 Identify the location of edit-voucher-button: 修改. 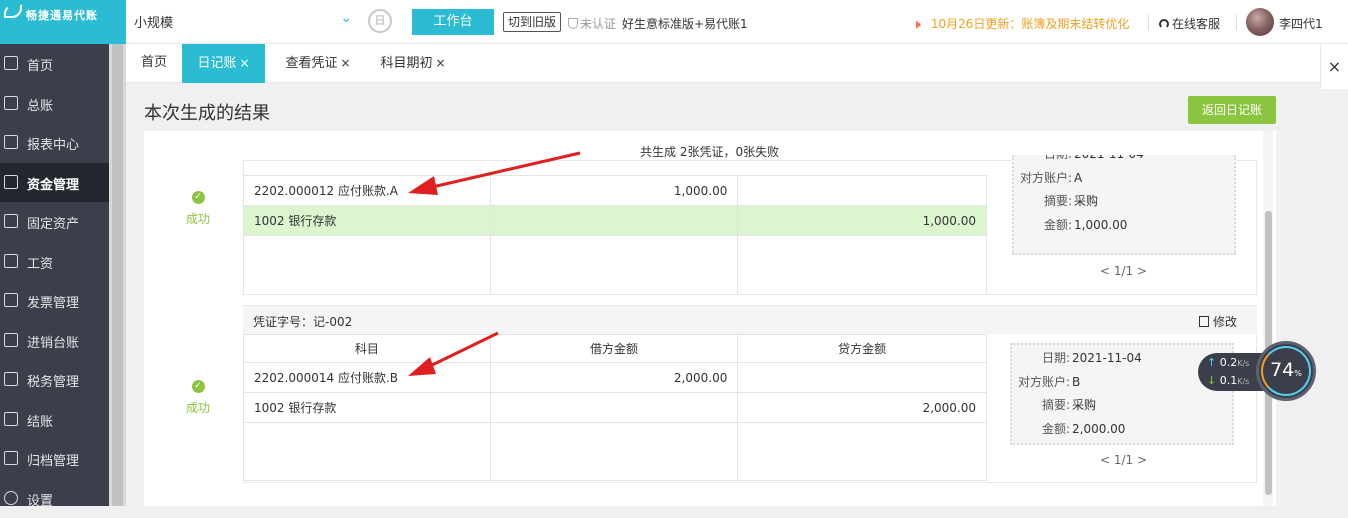
(1218, 321).